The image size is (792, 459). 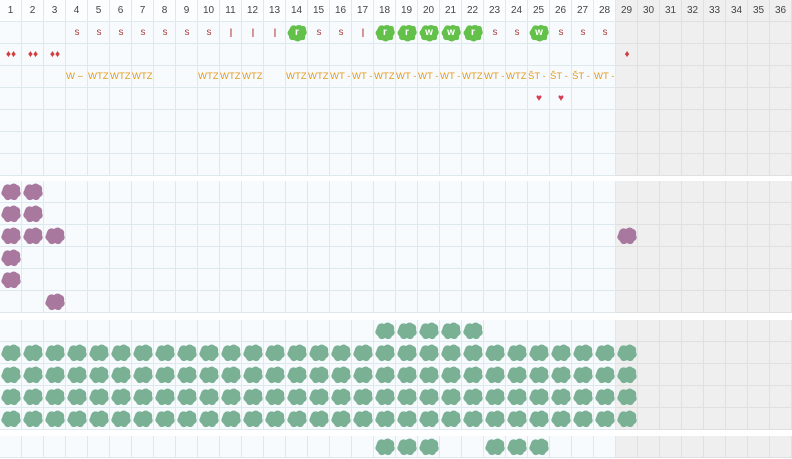 What do you see at coordinates (715, 11) in the screenshot?
I see `day-header: 33` at bounding box center [715, 11].